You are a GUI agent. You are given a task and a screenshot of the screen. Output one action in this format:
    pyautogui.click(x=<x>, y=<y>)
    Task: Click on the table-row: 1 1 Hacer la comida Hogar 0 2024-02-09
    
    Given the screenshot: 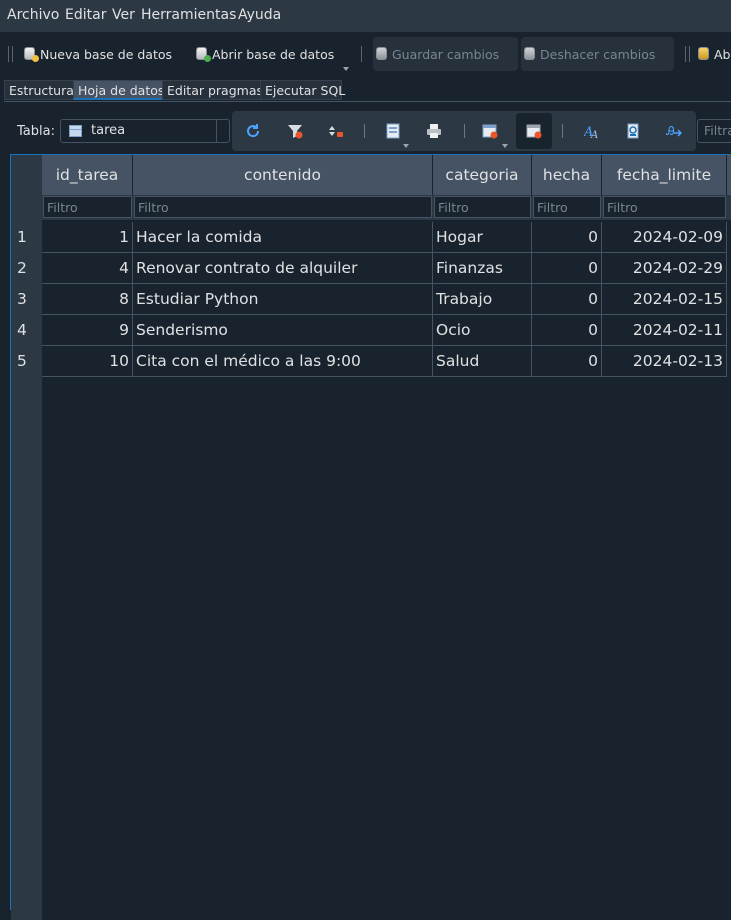 What is the action you would take?
    pyautogui.click(x=371, y=237)
    